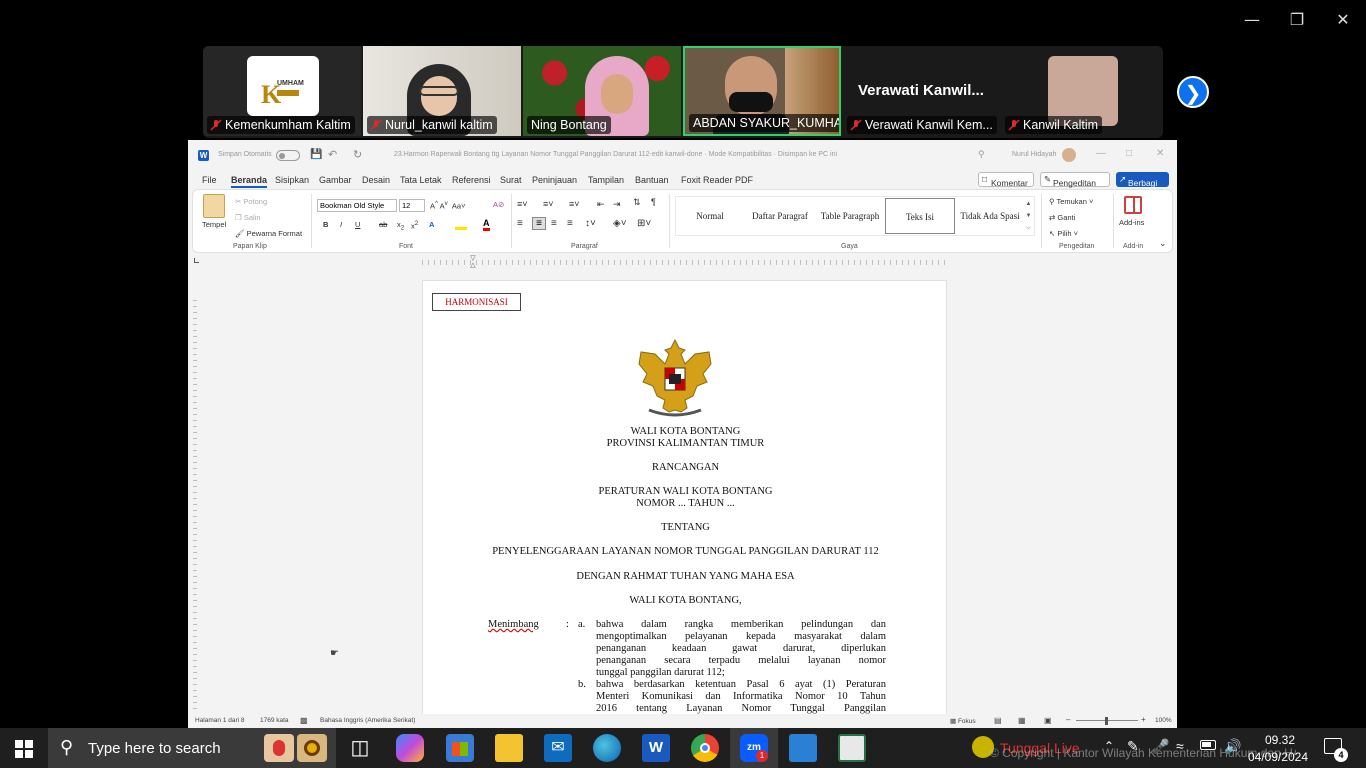 This screenshot has height=768, width=1366. I want to click on tab-foxit: Foxit Reader PDF, so click(717, 180).